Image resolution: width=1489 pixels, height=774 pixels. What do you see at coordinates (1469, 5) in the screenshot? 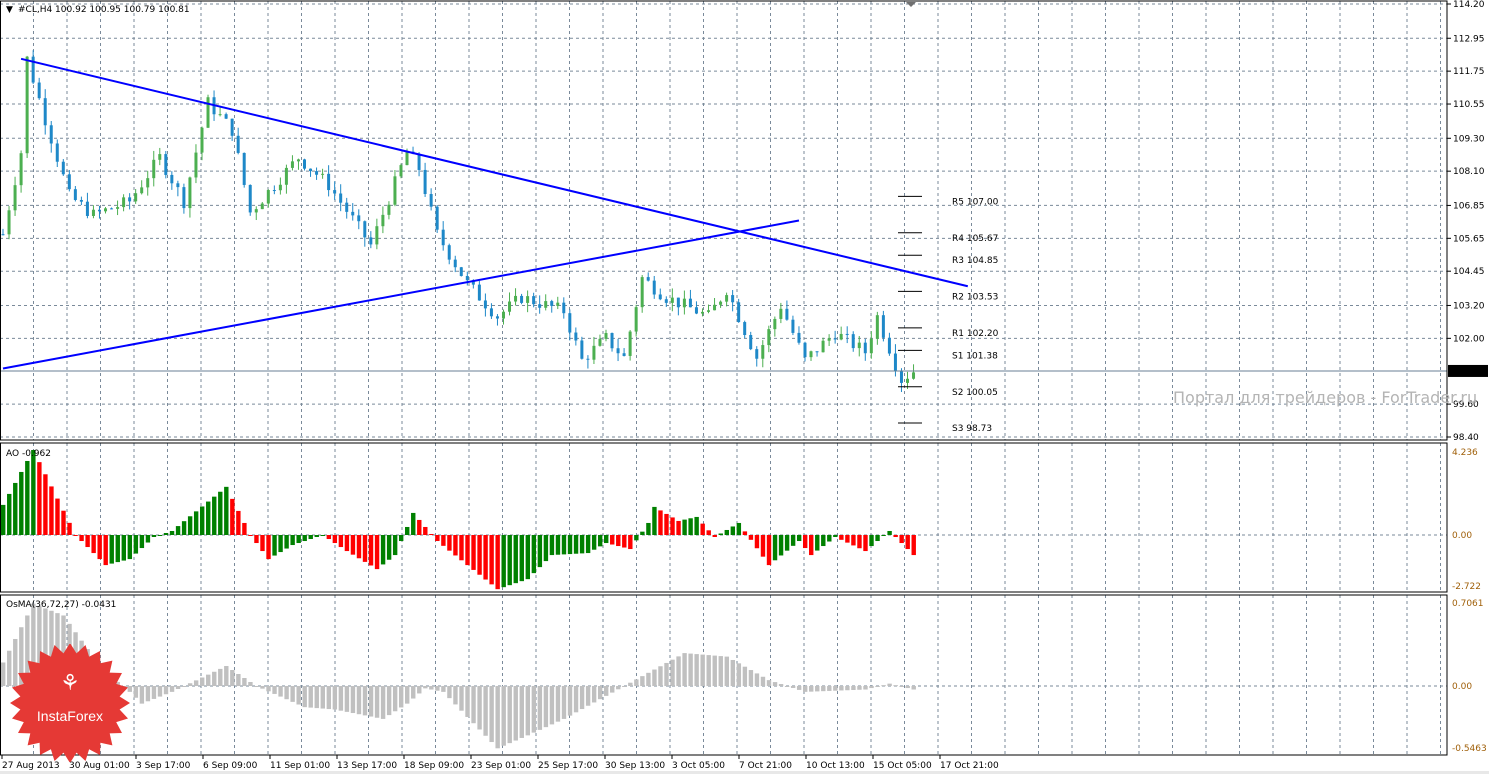
I see `price-label: 114.20` at bounding box center [1469, 5].